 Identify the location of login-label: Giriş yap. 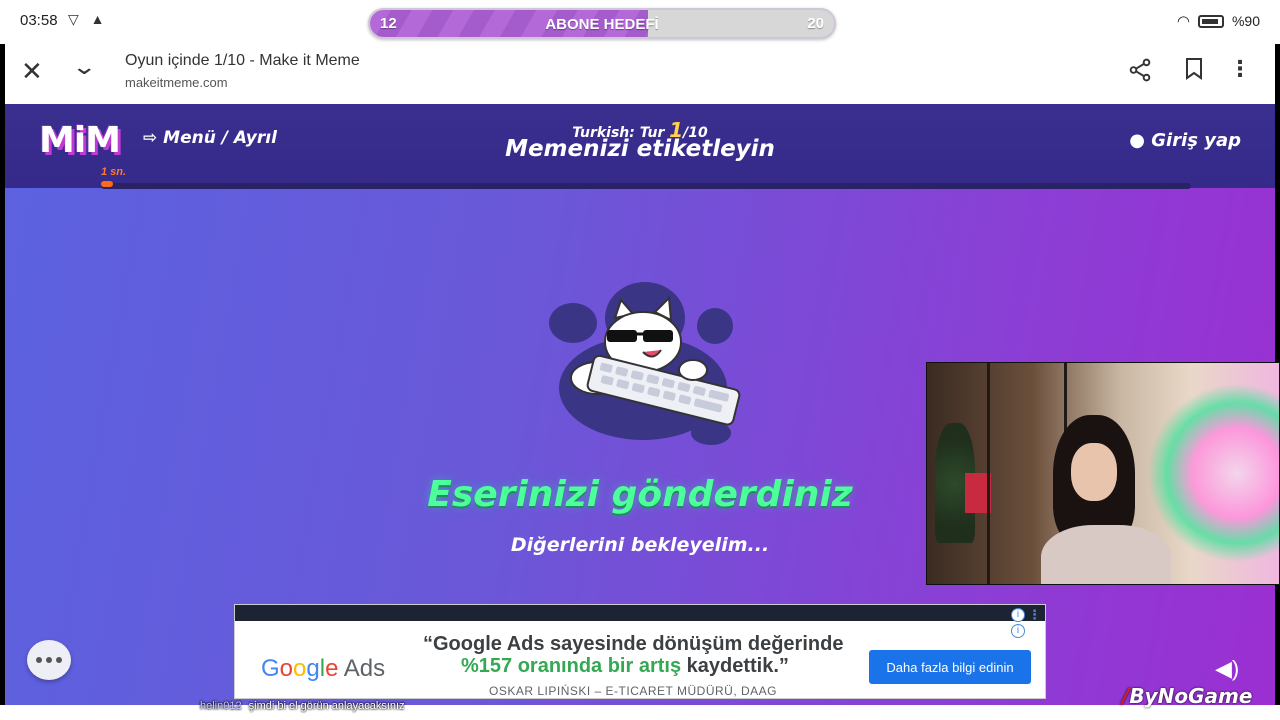
(1196, 140).